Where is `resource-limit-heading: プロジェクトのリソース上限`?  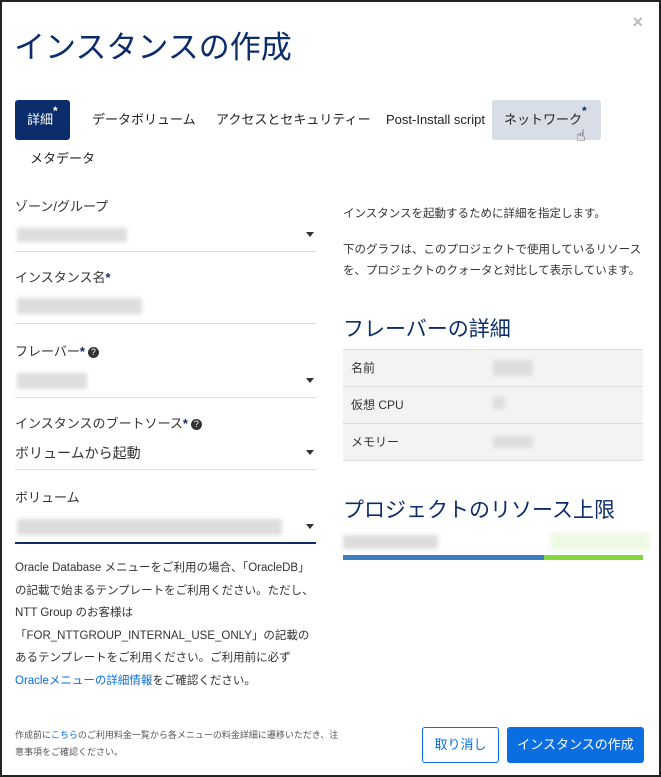
resource-limit-heading: プロジェクトのリソース上限 is located at coordinates (479, 510).